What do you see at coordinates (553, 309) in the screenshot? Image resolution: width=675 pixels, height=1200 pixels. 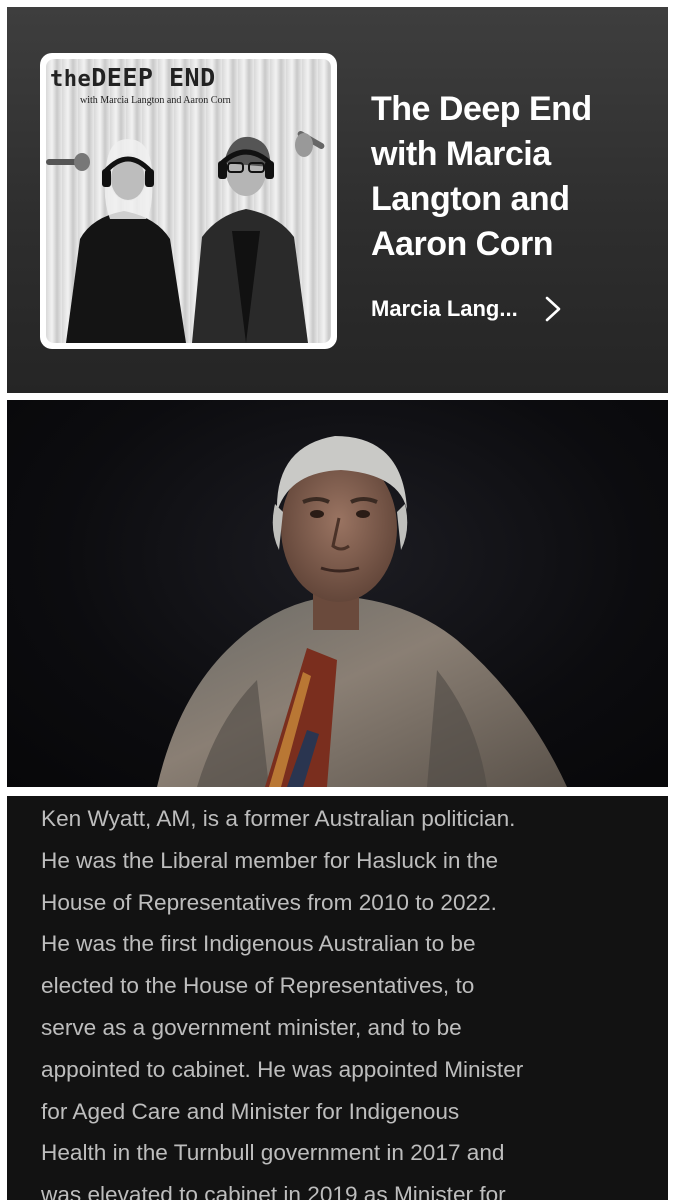 I see `chevron-right-icon` at bounding box center [553, 309].